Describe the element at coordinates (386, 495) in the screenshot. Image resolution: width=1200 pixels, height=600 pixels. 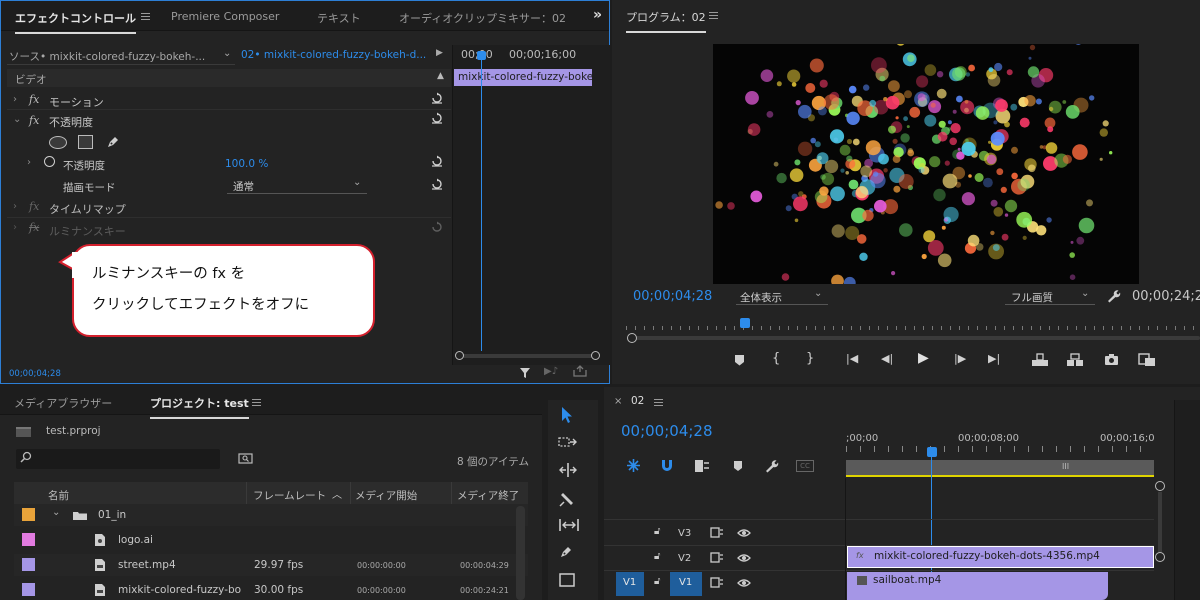
I see `col-media-start: メディア開始` at that location.